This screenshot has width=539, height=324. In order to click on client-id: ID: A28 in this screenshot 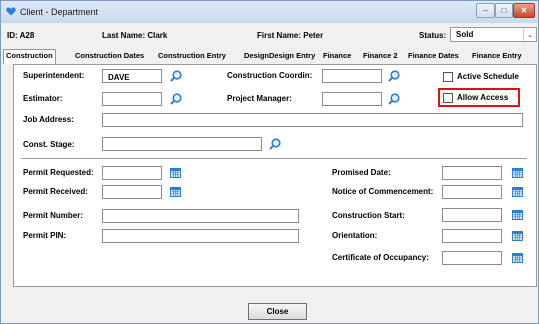, I will do `click(21, 35)`.